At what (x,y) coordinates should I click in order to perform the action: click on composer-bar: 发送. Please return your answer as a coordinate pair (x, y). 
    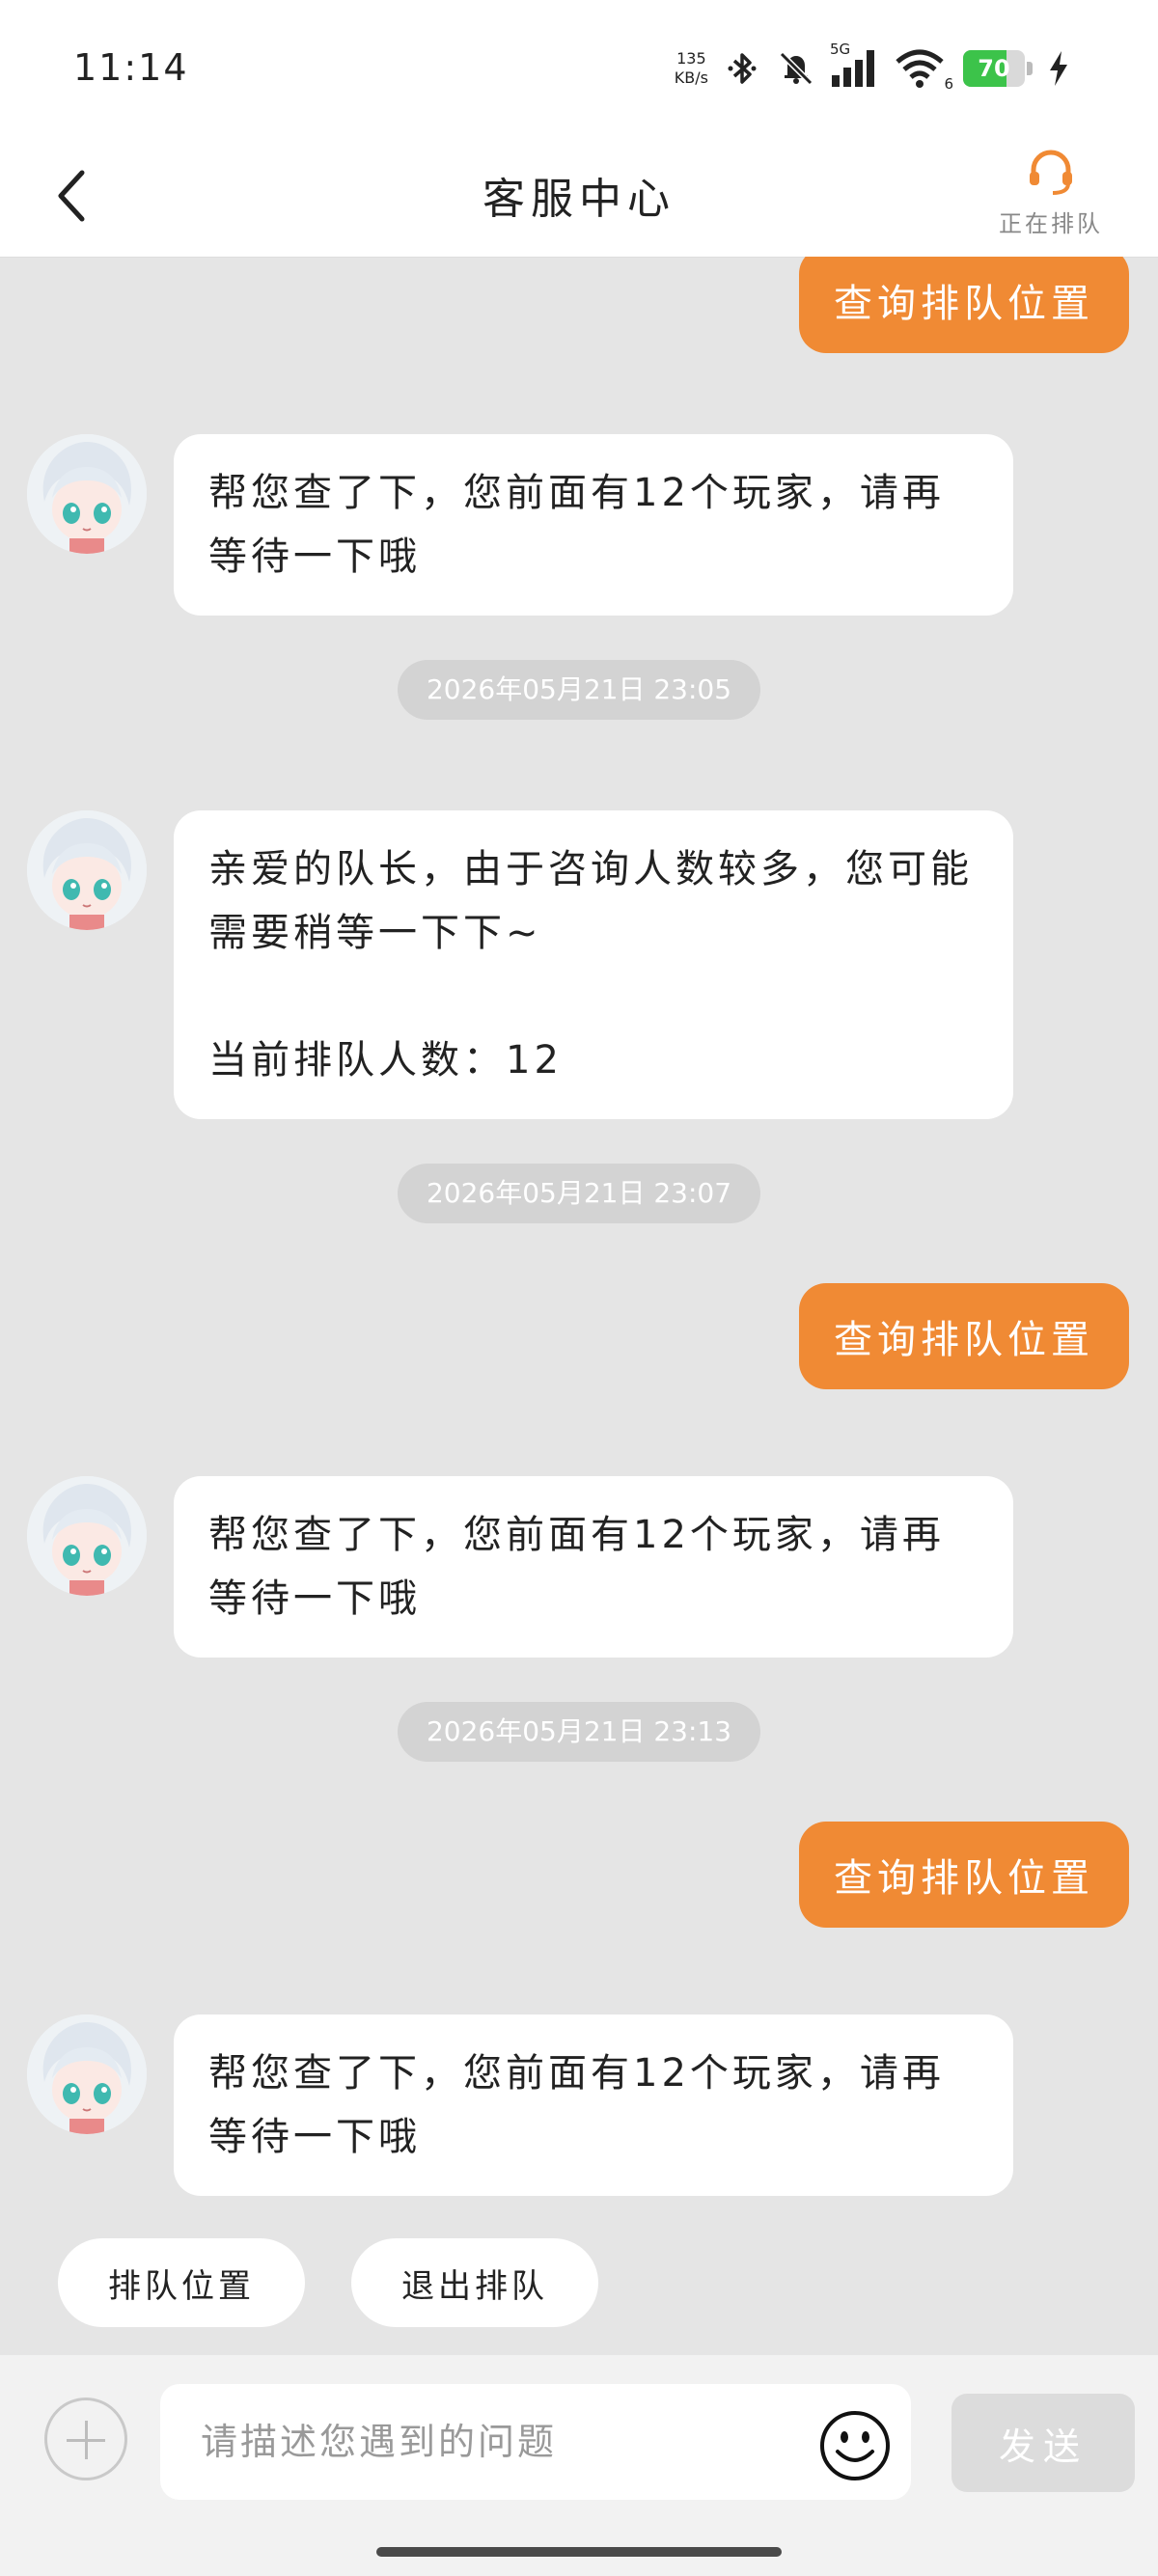
    Looking at the image, I should click on (579, 2465).